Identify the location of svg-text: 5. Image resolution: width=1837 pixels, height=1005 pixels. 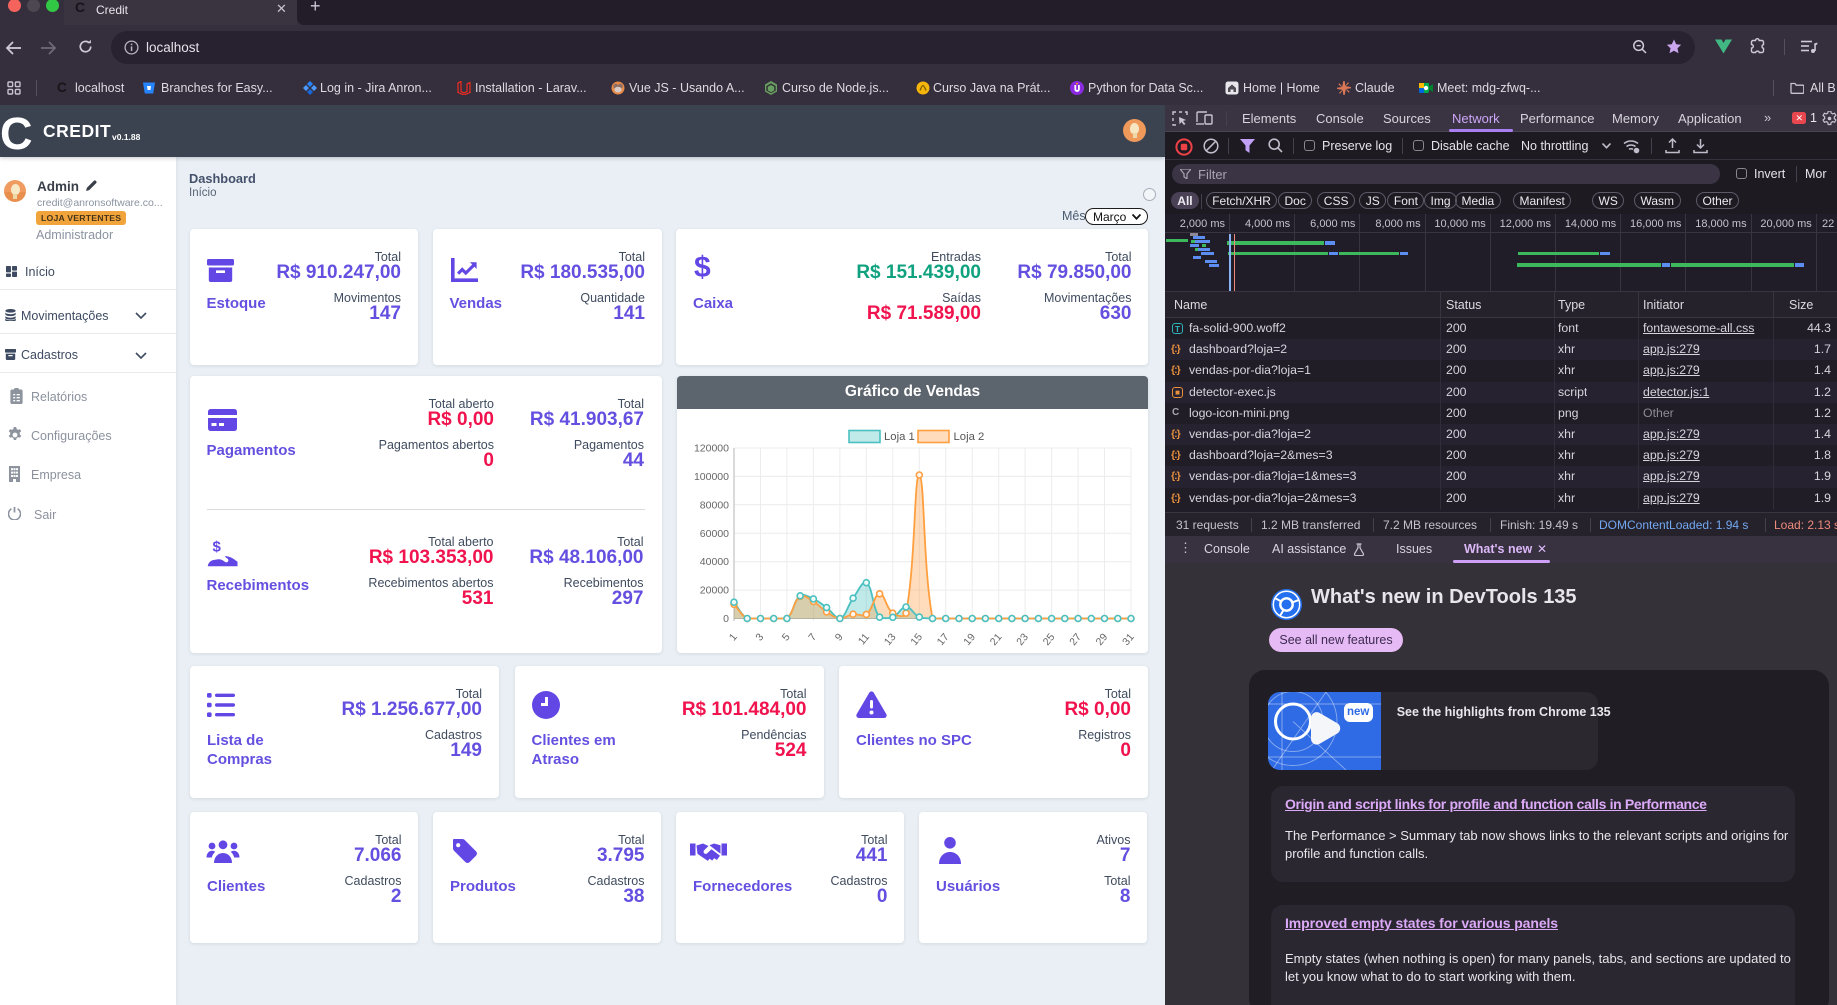
(786, 637).